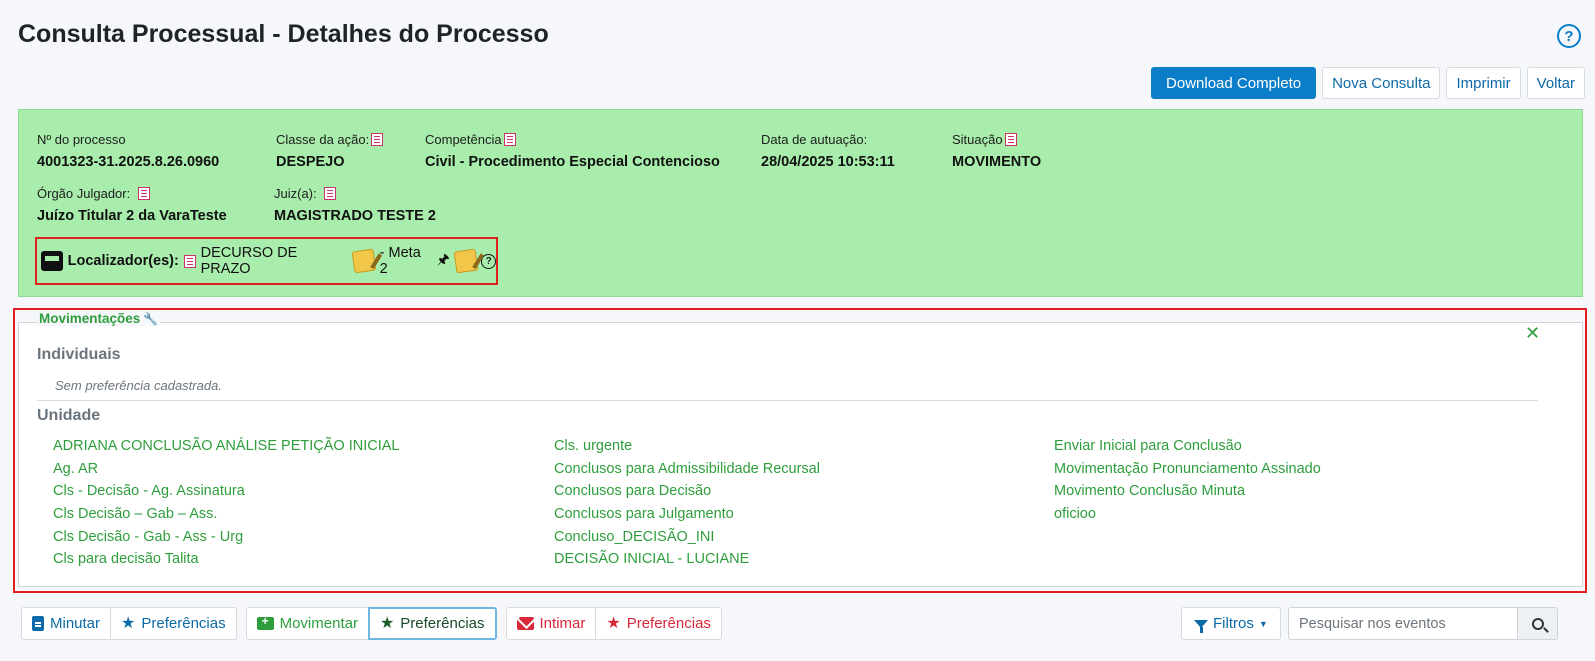  Describe the element at coordinates (310, 162) in the screenshot. I see `field-classe-value: DESPEJO` at that location.